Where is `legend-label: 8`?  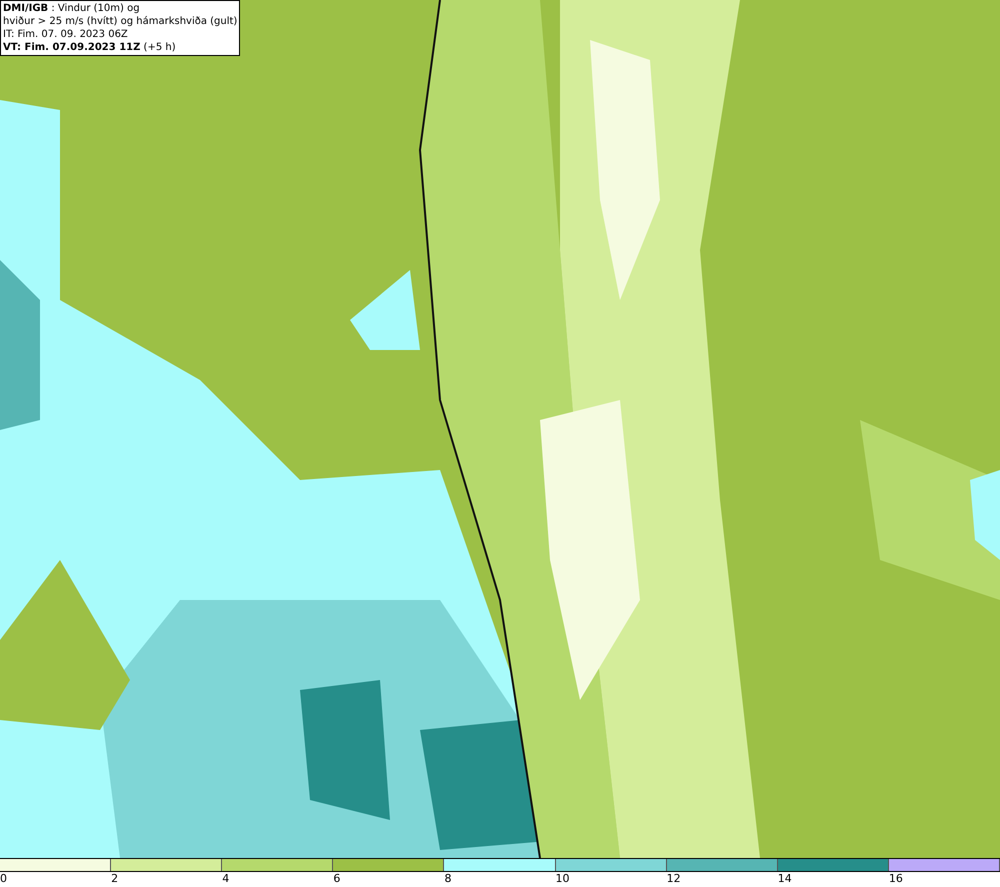
legend-label: 8 is located at coordinates (448, 879).